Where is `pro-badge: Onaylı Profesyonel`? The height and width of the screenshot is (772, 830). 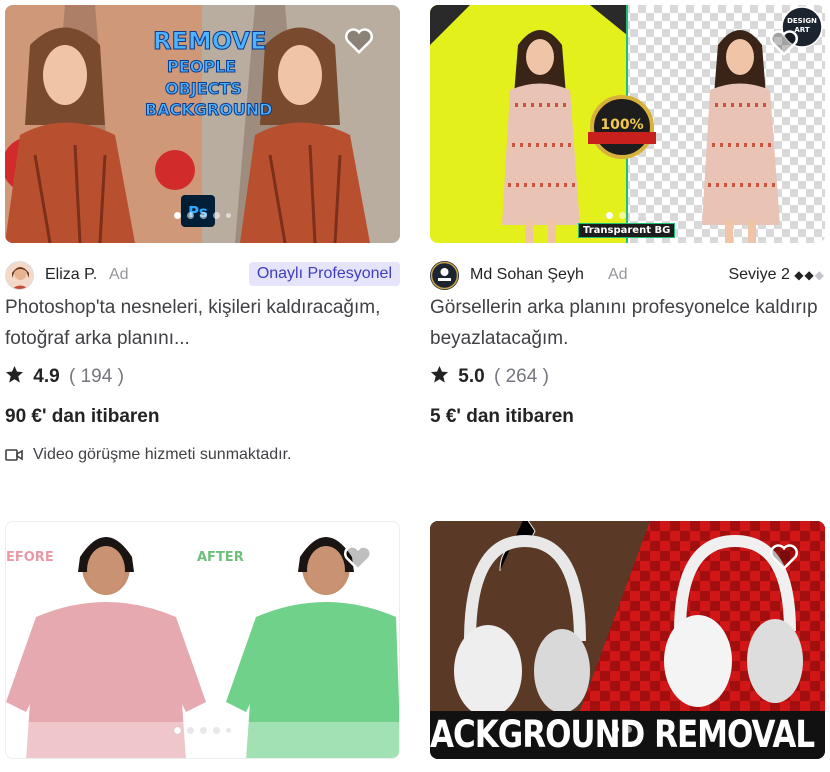
pro-badge: Onaylı Profesyonel is located at coordinates (324, 274).